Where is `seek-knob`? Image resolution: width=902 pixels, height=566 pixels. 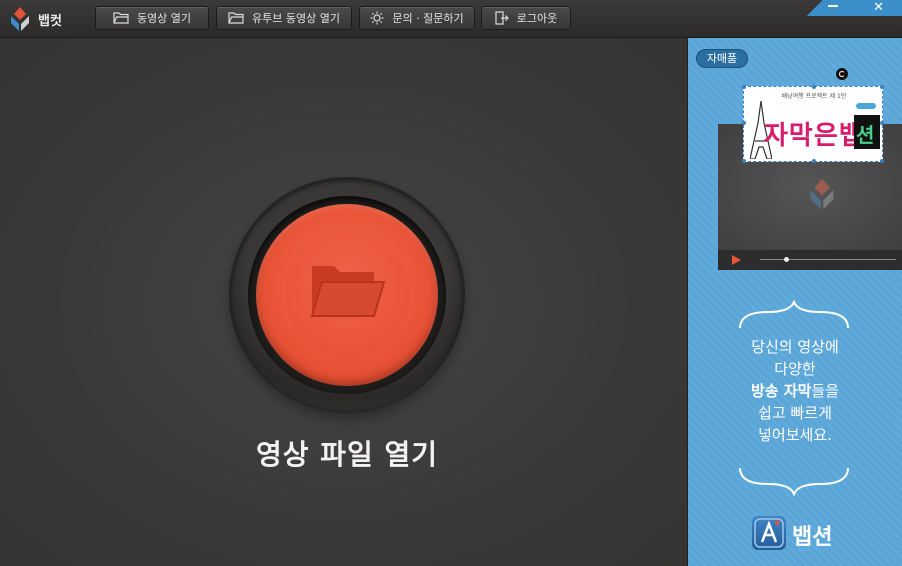 seek-knob is located at coordinates (786, 259).